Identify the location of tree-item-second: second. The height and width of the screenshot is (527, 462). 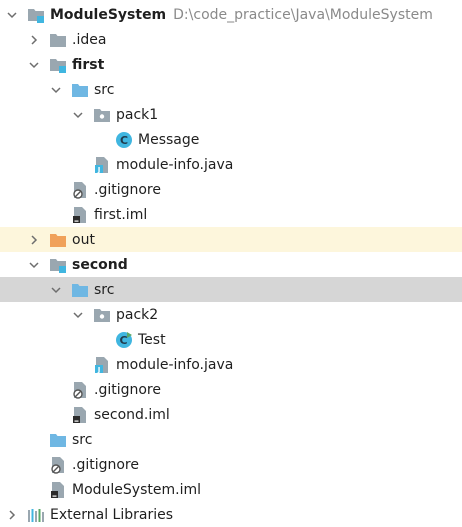
(231, 264).